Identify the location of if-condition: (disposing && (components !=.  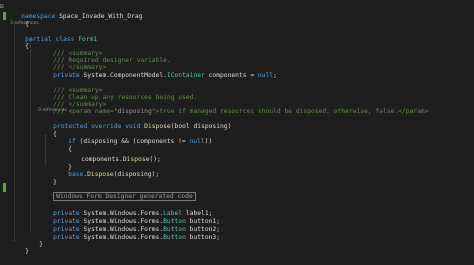
(132, 141).